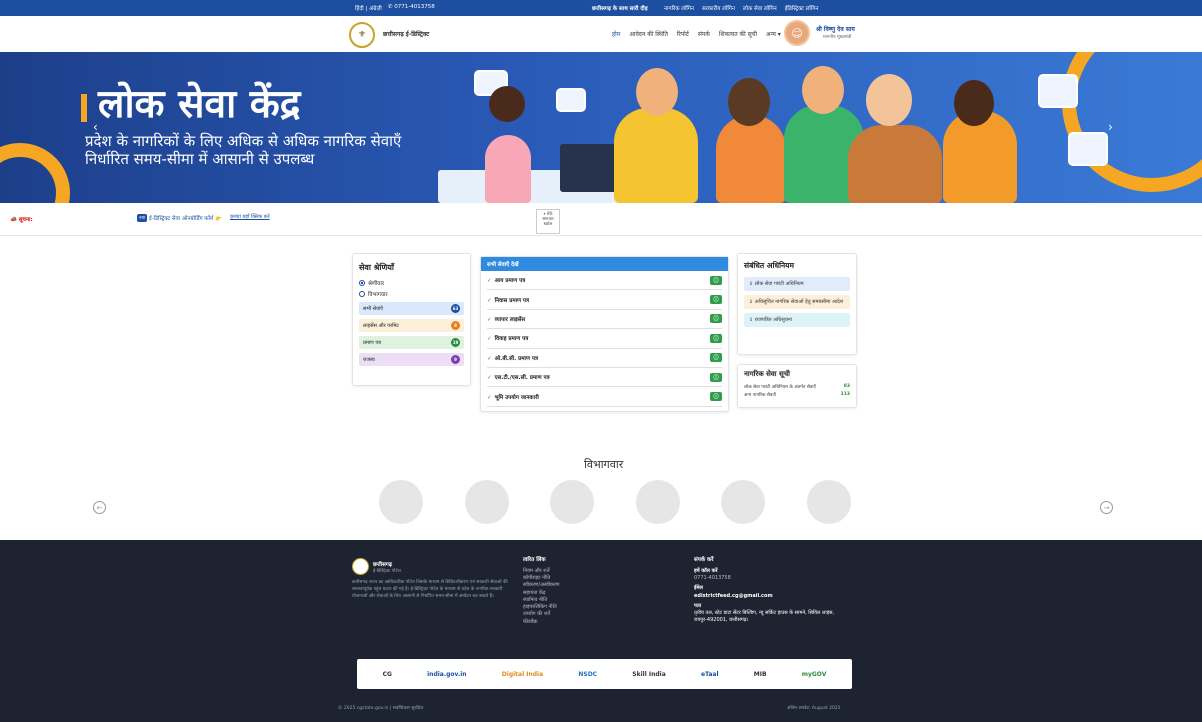 This screenshot has width=1202, height=722. Describe the element at coordinates (797, 284) in the screenshot. I see `act-download-link: ⇓ लोक सेवा गारंटी अधिनियम` at that location.